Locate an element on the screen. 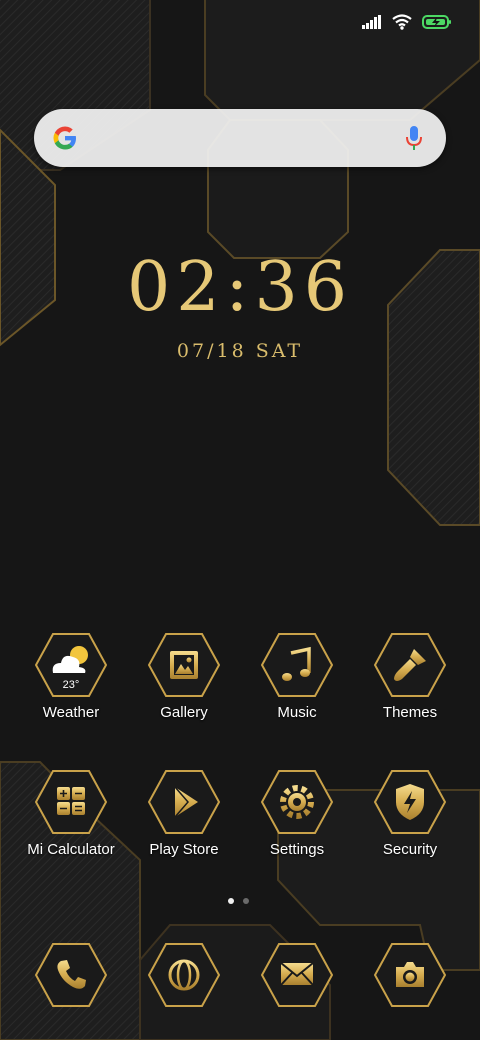 The image size is (480, 1040). app-label: Gallery is located at coordinates (184, 712).